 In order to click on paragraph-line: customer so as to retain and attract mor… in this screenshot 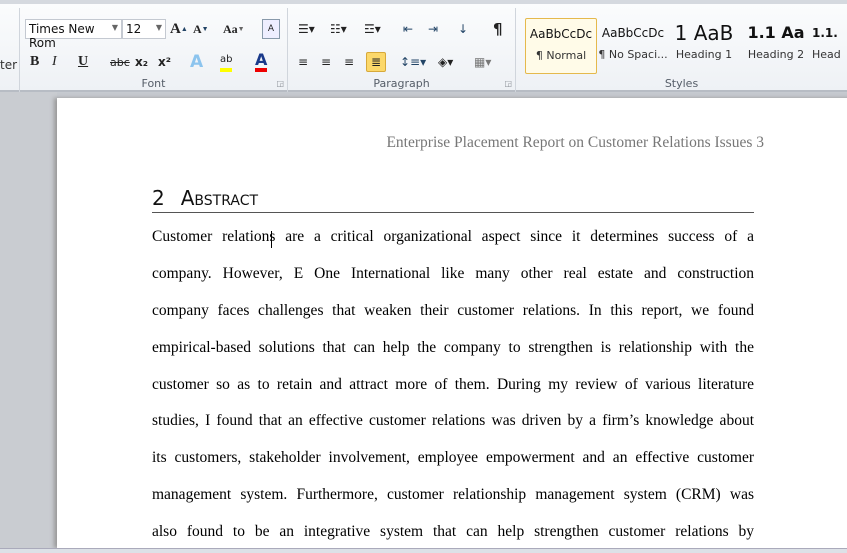, I will do `click(453, 384)`.